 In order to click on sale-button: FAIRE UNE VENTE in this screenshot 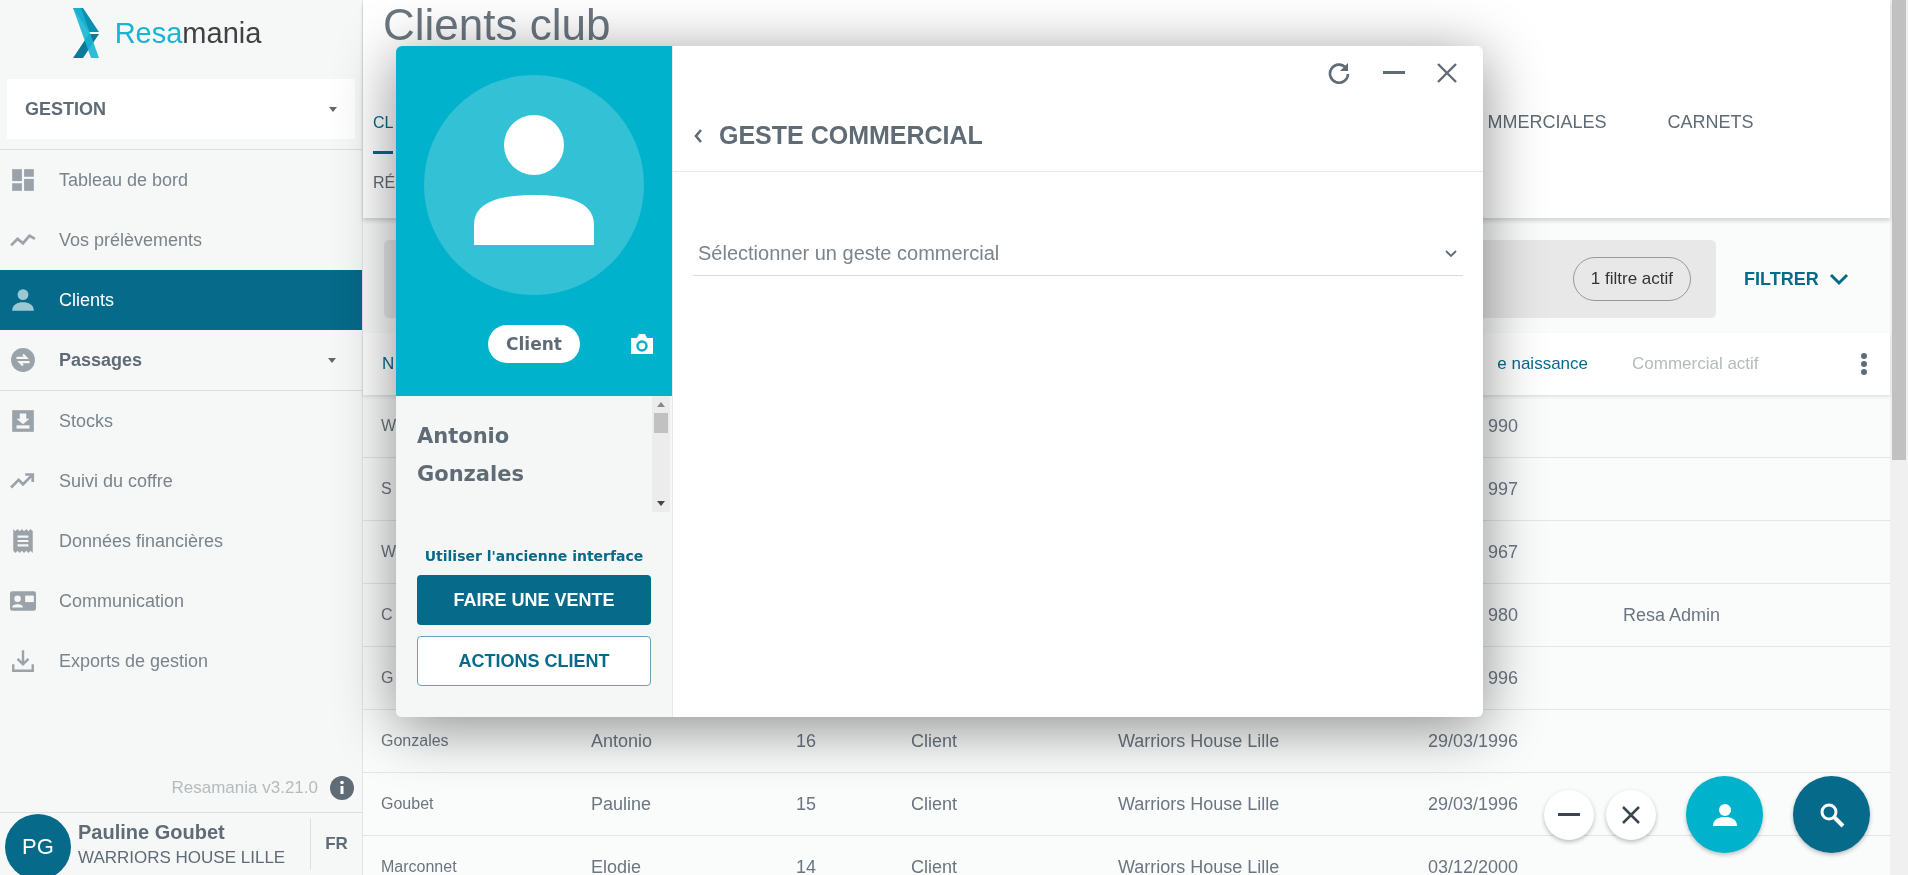, I will do `click(534, 600)`.